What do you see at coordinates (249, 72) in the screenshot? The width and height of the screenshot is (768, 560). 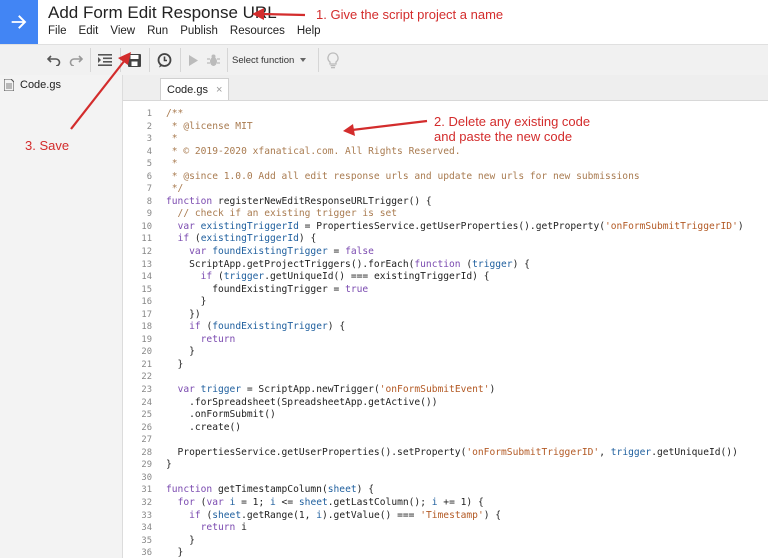 I see `annotation-arrows` at bounding box center [249, 72].